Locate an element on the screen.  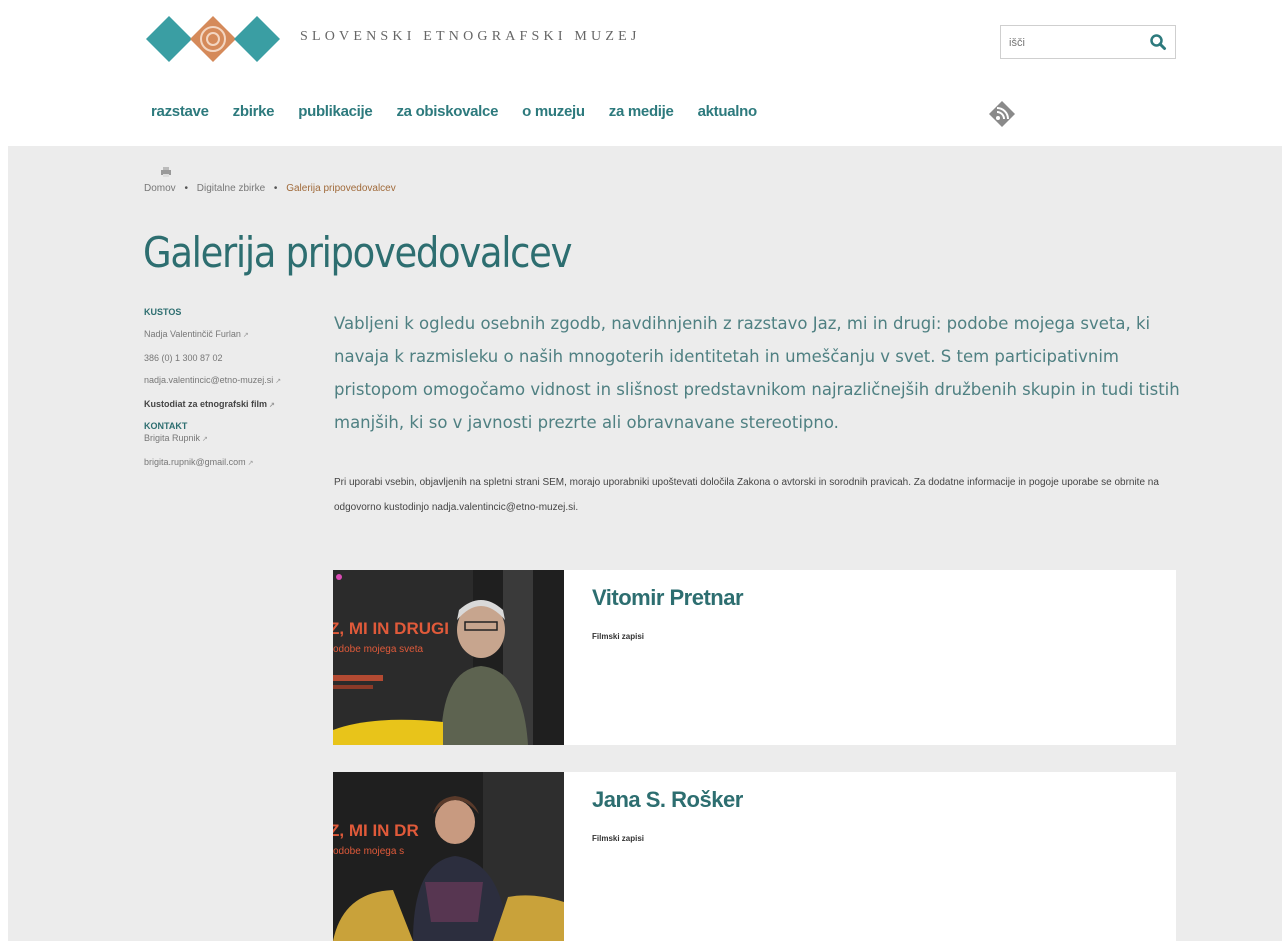
kontakt-email: brigita.rupnik@gmail.com is located at coordinates (195, 462).